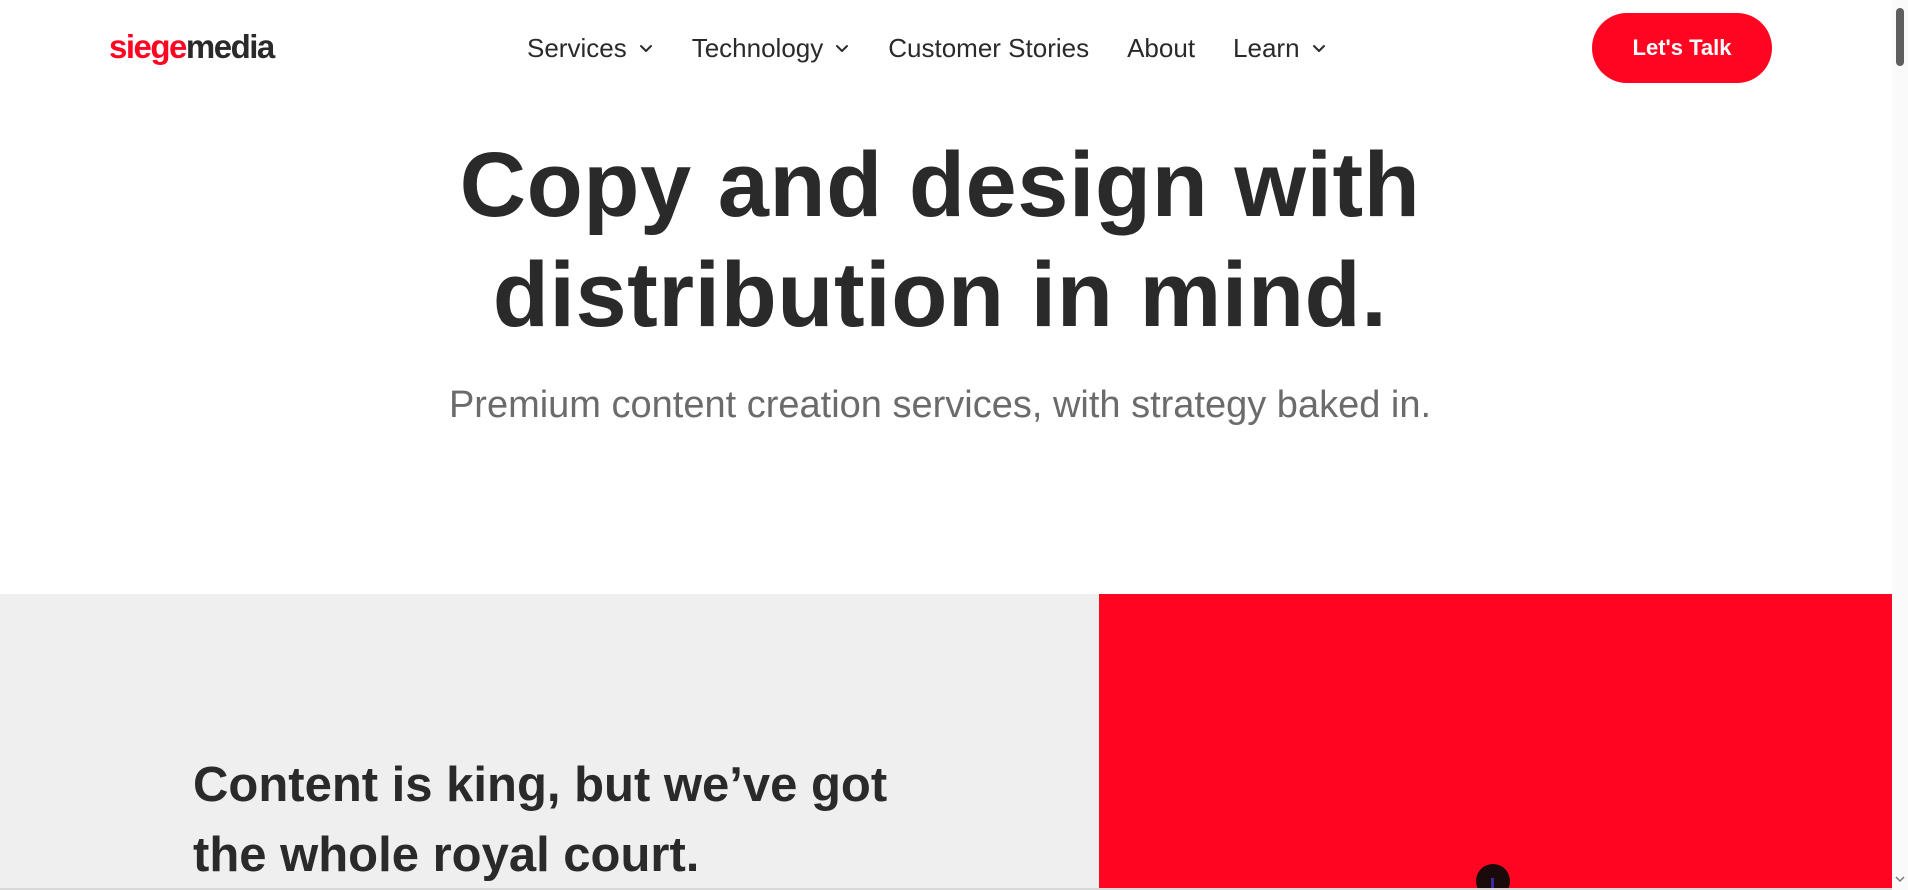 The width and height of the screenshot is (1908, 890). I want to click on siegemedia-logo: siegemedia, so click(192, 46).